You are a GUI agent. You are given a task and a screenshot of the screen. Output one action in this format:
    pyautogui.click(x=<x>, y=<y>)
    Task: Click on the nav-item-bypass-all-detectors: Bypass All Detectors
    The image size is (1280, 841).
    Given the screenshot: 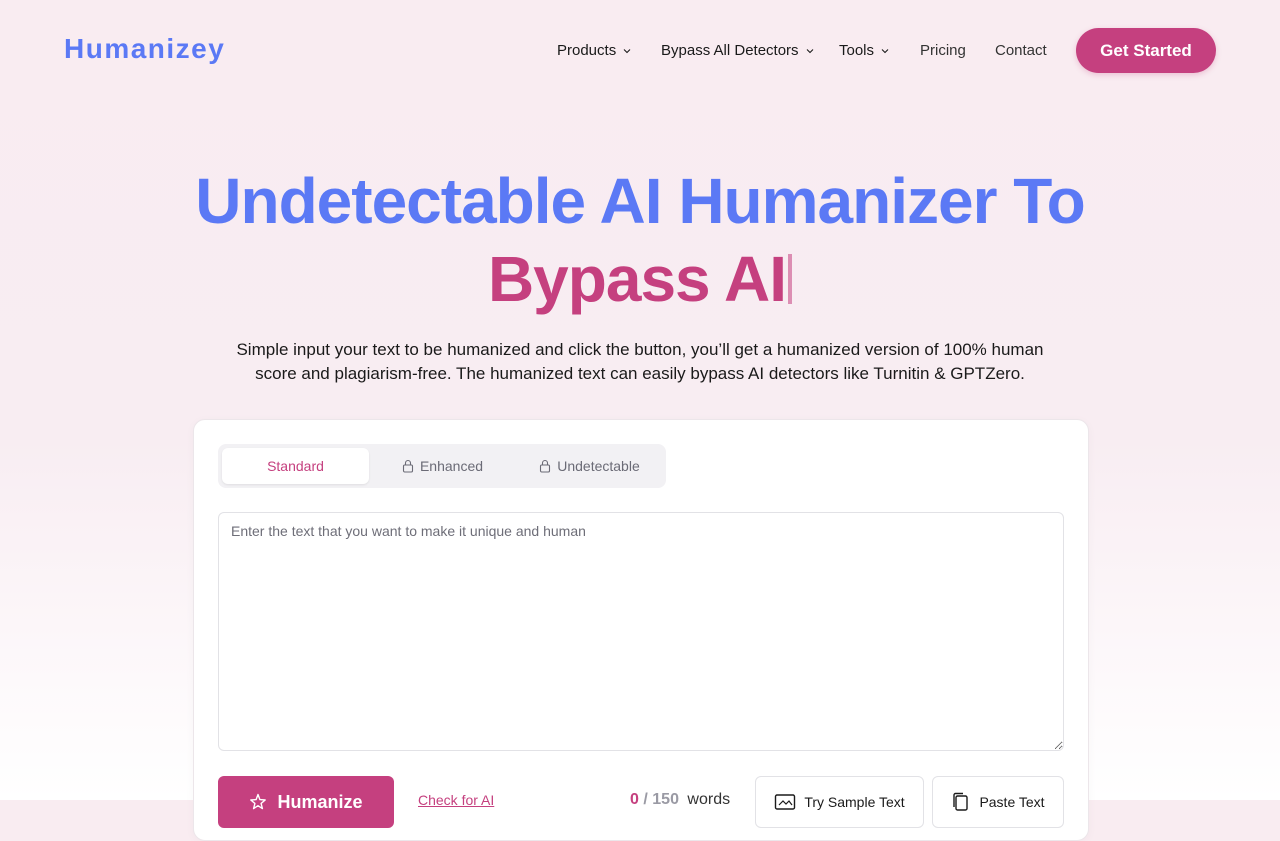 What is the action you would take?
    pyautogui.click(x=738, y=50)
    